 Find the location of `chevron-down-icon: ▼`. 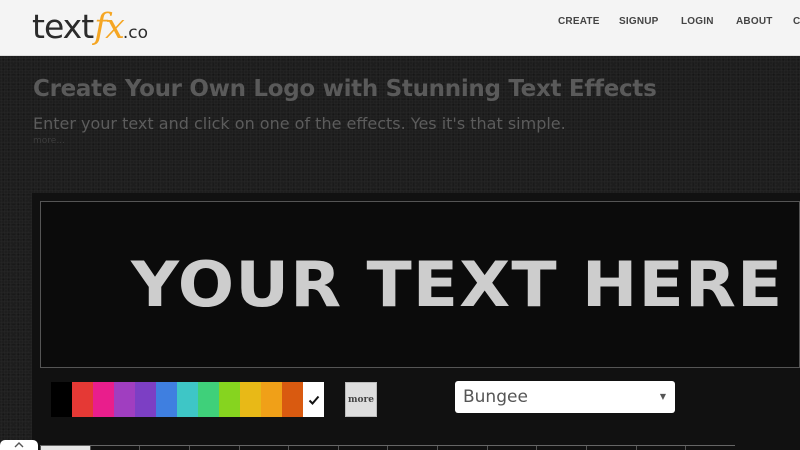

chevron-down-icon: ▼ is located at coordinates (662, 396).